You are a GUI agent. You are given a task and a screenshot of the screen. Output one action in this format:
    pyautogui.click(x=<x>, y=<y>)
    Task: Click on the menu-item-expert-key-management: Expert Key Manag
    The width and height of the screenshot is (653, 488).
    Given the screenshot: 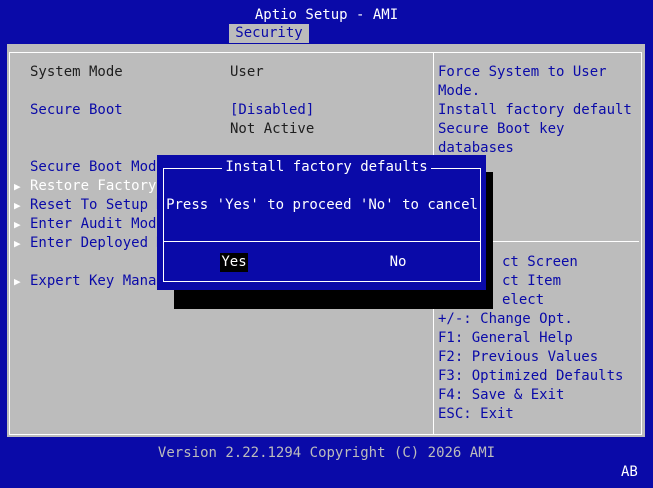 What is the action you would take?
    pyautogui.click(x=97, y=281)
    